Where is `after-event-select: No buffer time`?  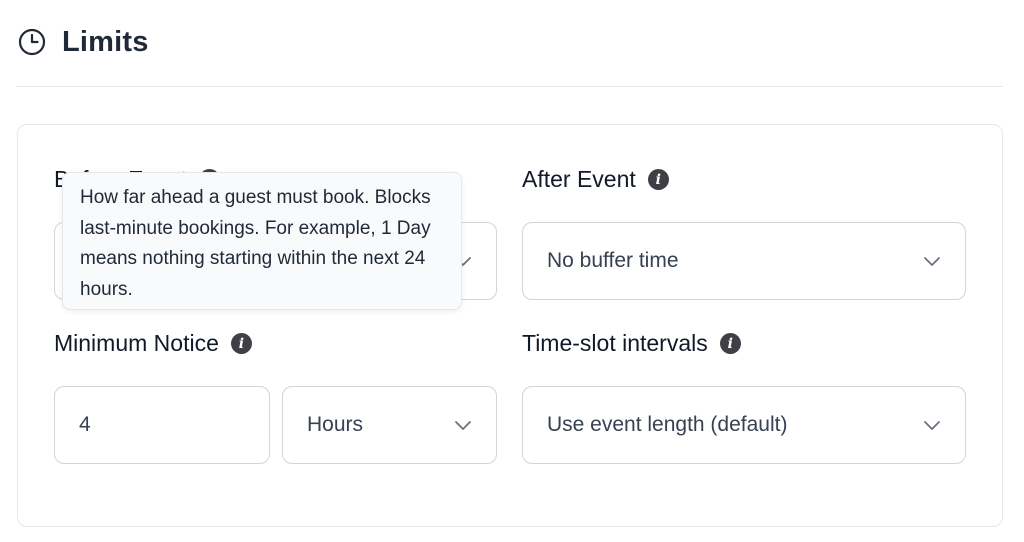
after-event-select: No buffer time is located at coordinates (744, 261).